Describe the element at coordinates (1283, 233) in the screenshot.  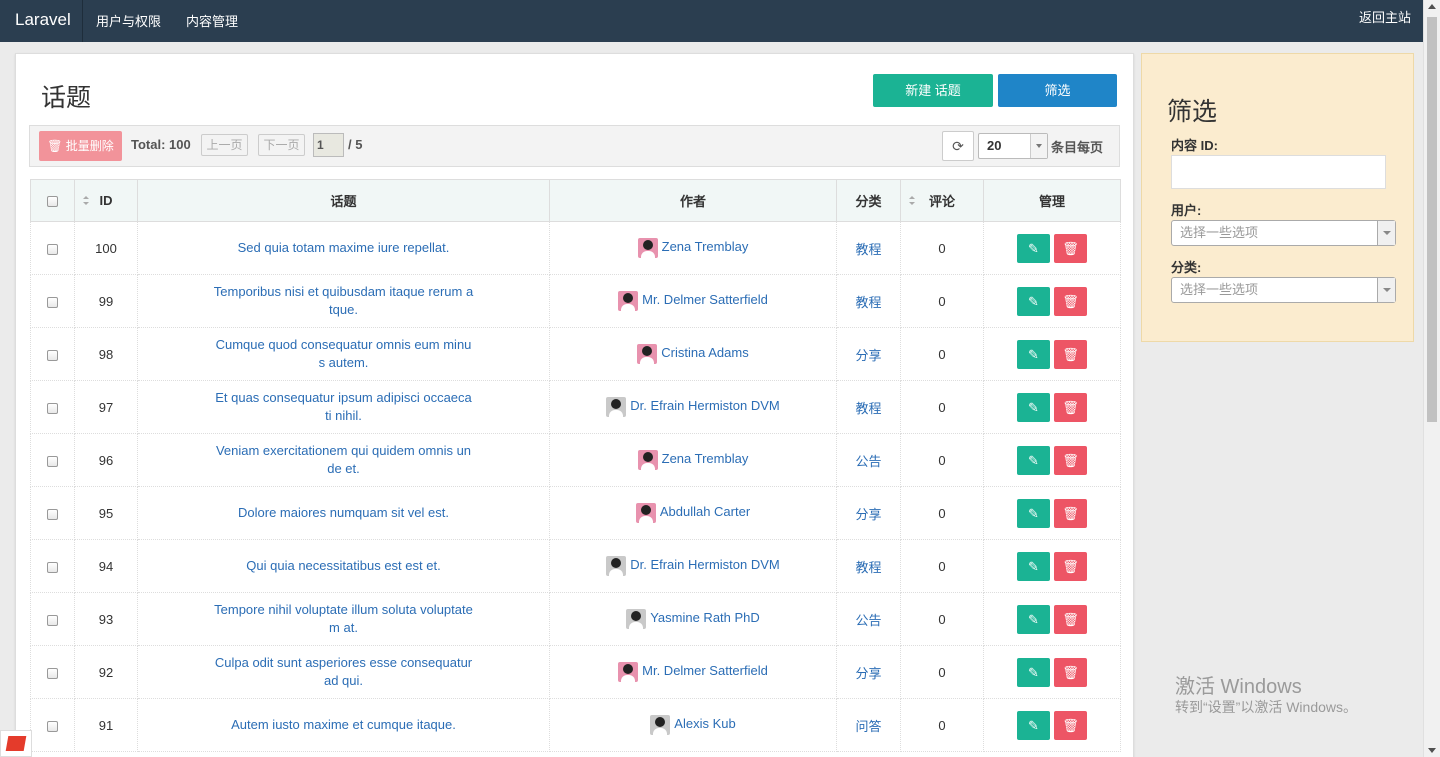
I see `user-select: 选择一些选项` at that location.